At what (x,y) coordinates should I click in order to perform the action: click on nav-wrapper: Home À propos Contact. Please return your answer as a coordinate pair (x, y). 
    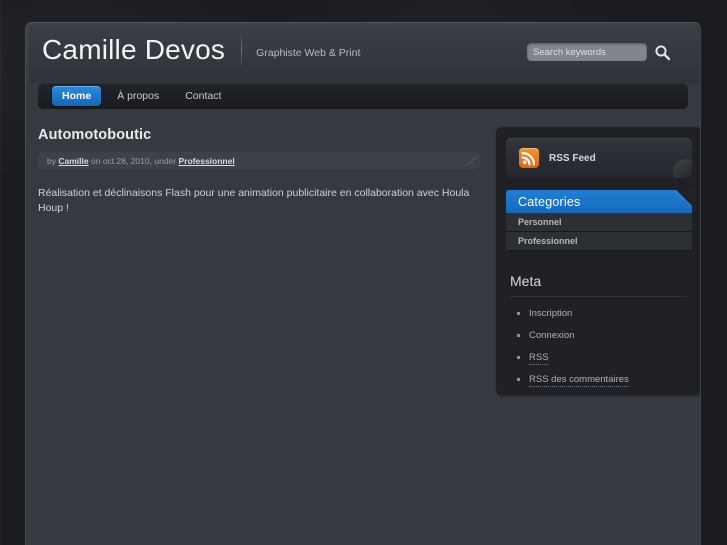
    Looking at the image, I should click on (363, 96).